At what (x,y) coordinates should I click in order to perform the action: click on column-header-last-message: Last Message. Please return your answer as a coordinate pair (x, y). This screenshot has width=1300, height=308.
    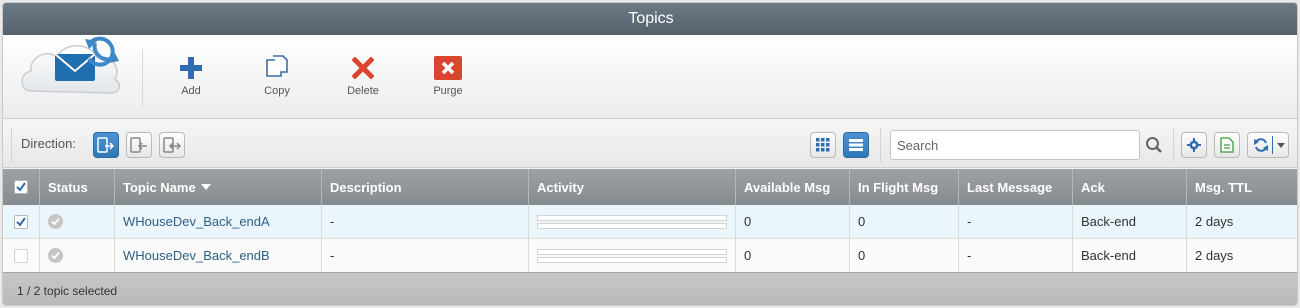
    Looking at the image, I should click on (1016, 187).